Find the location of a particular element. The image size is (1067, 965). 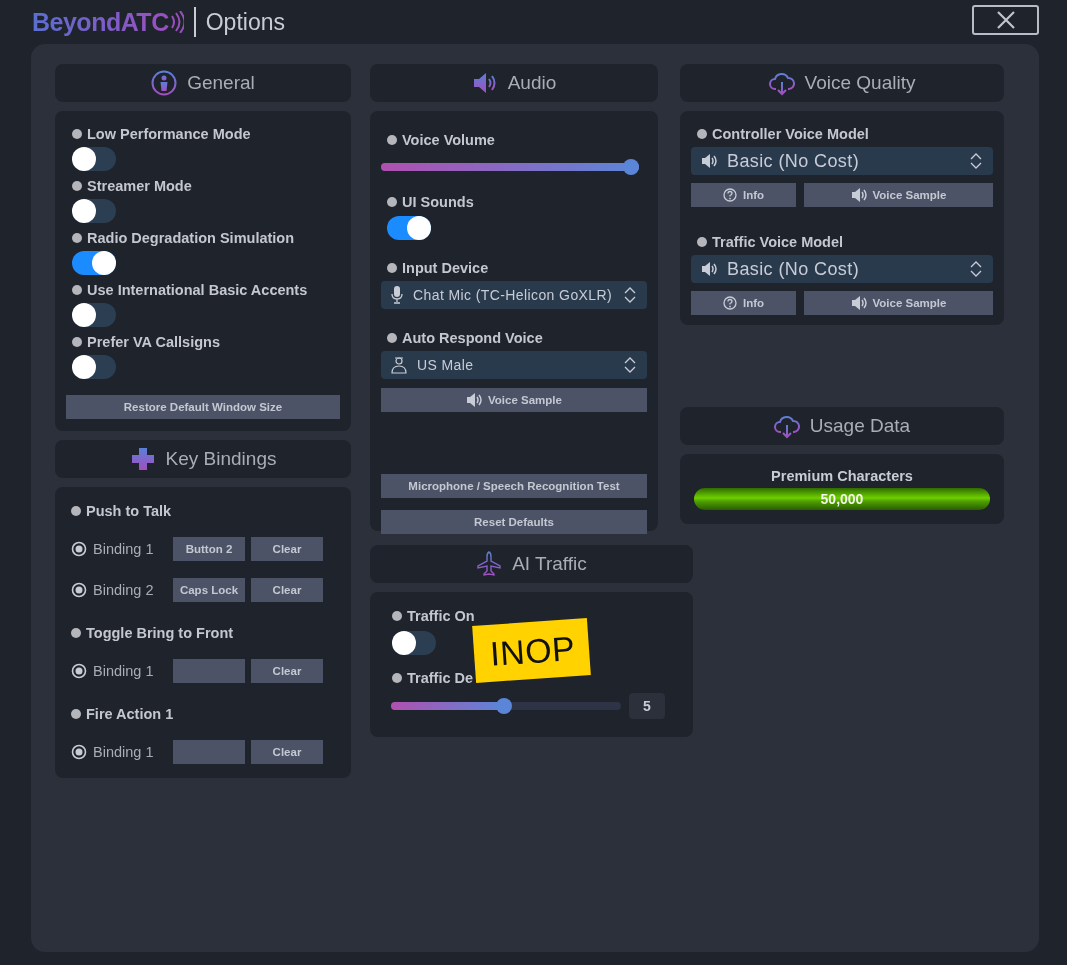

setting-label: Use International Basic Accents is located at coordinates (197, 290).